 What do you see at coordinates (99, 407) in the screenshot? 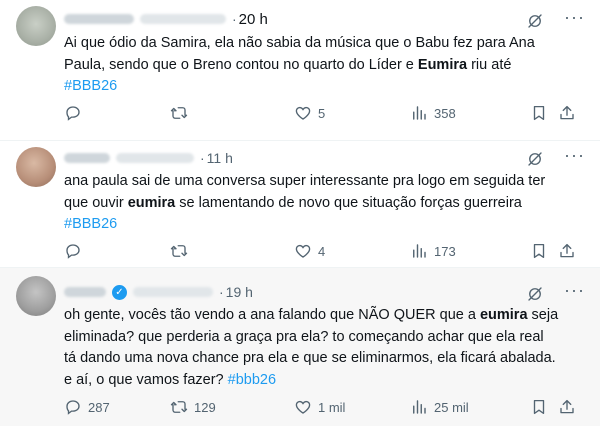
I see `reply-count: 287` at bounding box center [99, 407].